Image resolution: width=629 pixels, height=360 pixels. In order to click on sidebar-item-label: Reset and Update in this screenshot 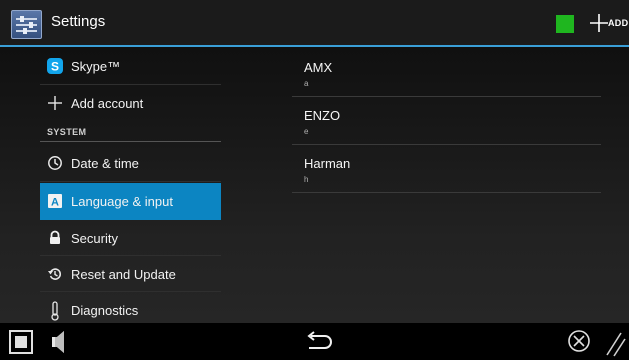, I will do `click(123, 274)`.